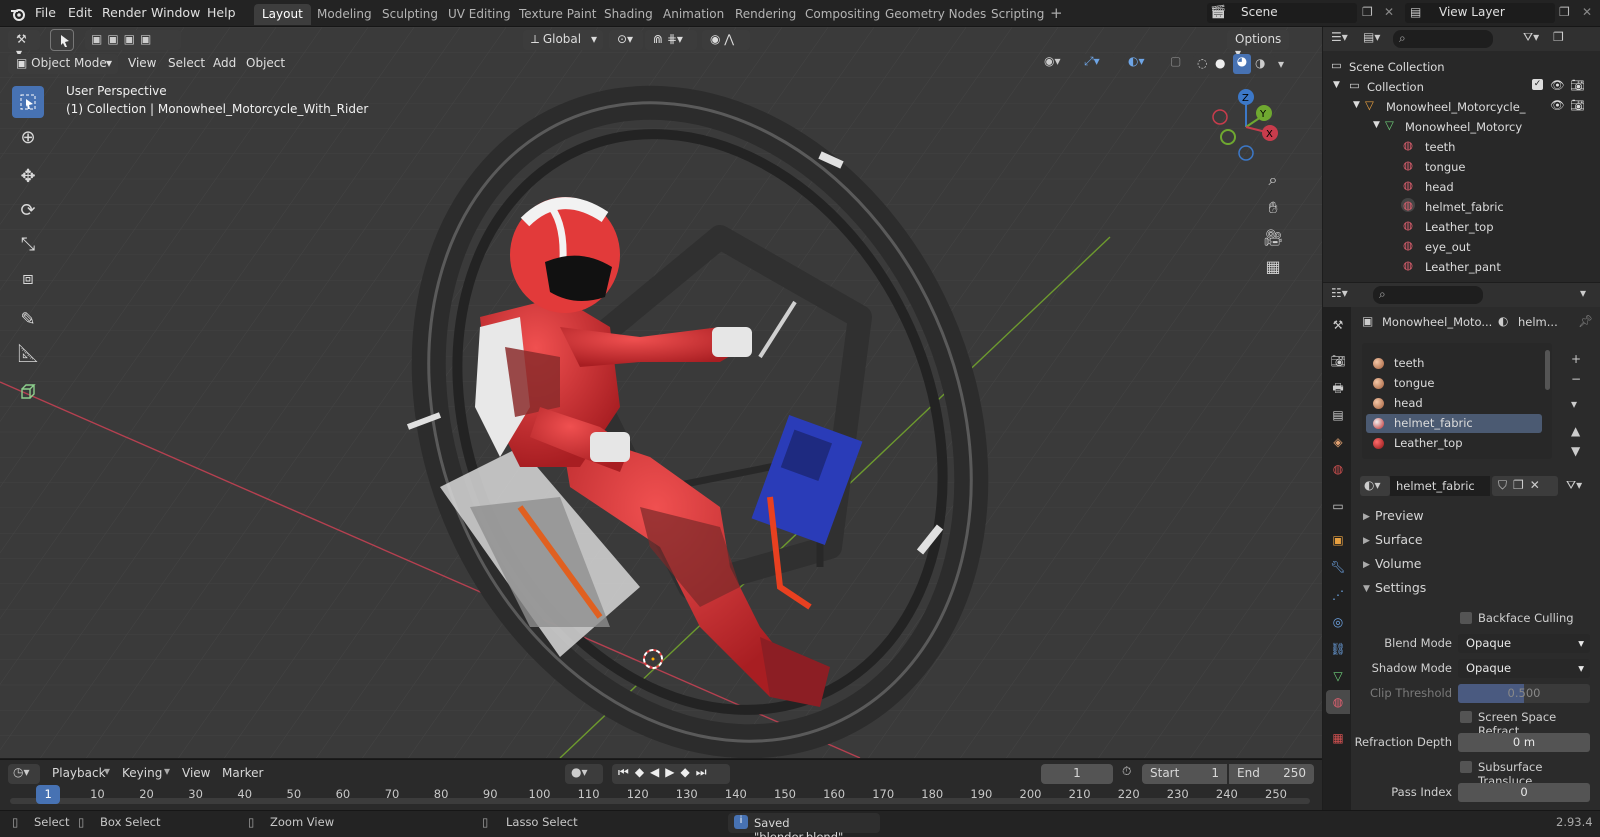 This screenshot has width=1600, height=837. Describe the element at coordinates (1338, 361) in the screenshot. I see `render-tab-icon: 📷︎` at that location.